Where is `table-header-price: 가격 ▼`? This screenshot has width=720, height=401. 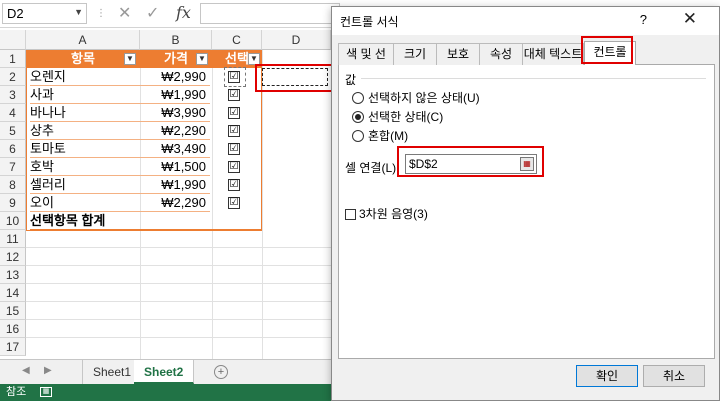
table-header-price: 가격 ▼ is located at coordinates (176, 59).